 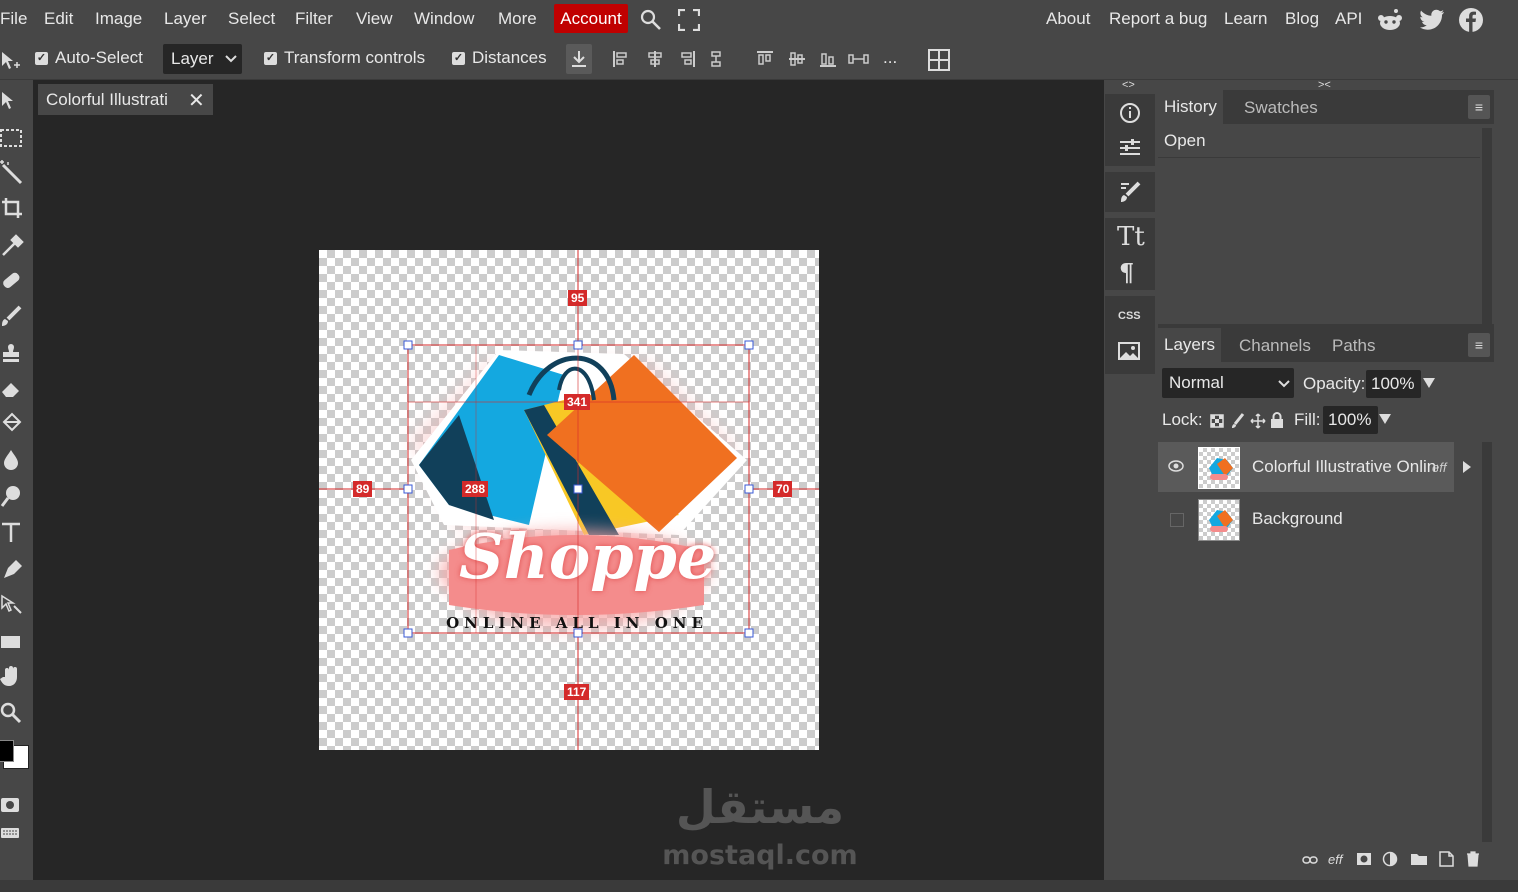 I want to click on align-top-icon, so click(x=765, y=59).